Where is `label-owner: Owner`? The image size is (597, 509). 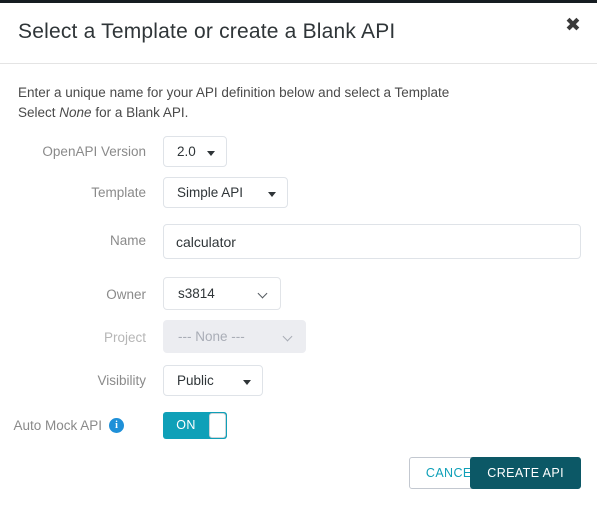
label-owner: Owner is located at coordinates (126, 294).